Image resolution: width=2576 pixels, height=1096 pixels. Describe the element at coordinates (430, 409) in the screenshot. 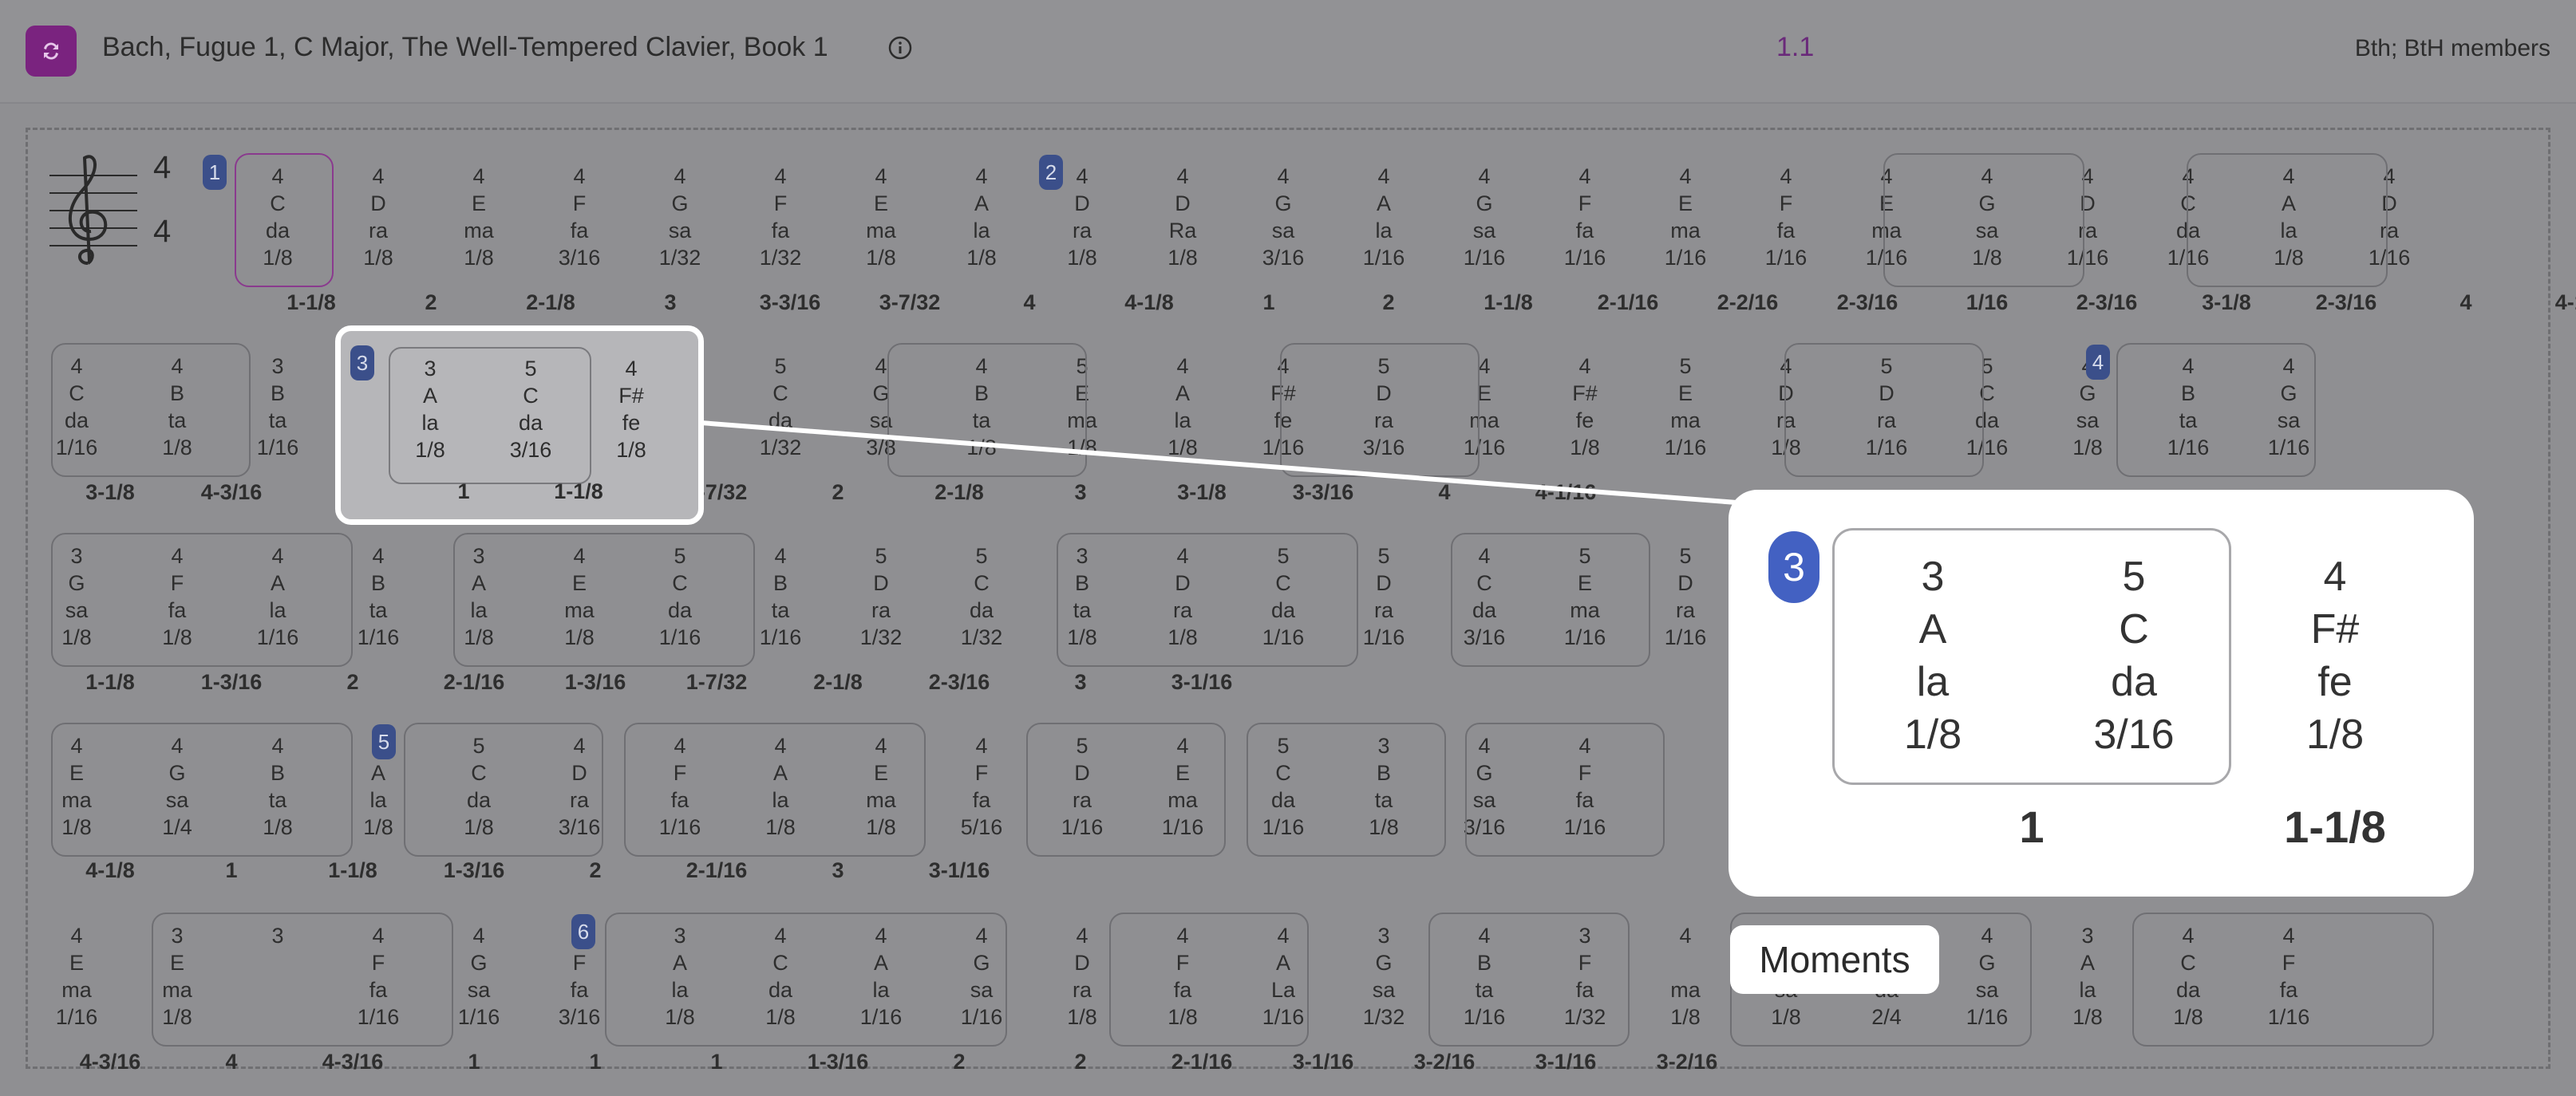

I see `selected-note: 3 Ala 1/8` at that location.